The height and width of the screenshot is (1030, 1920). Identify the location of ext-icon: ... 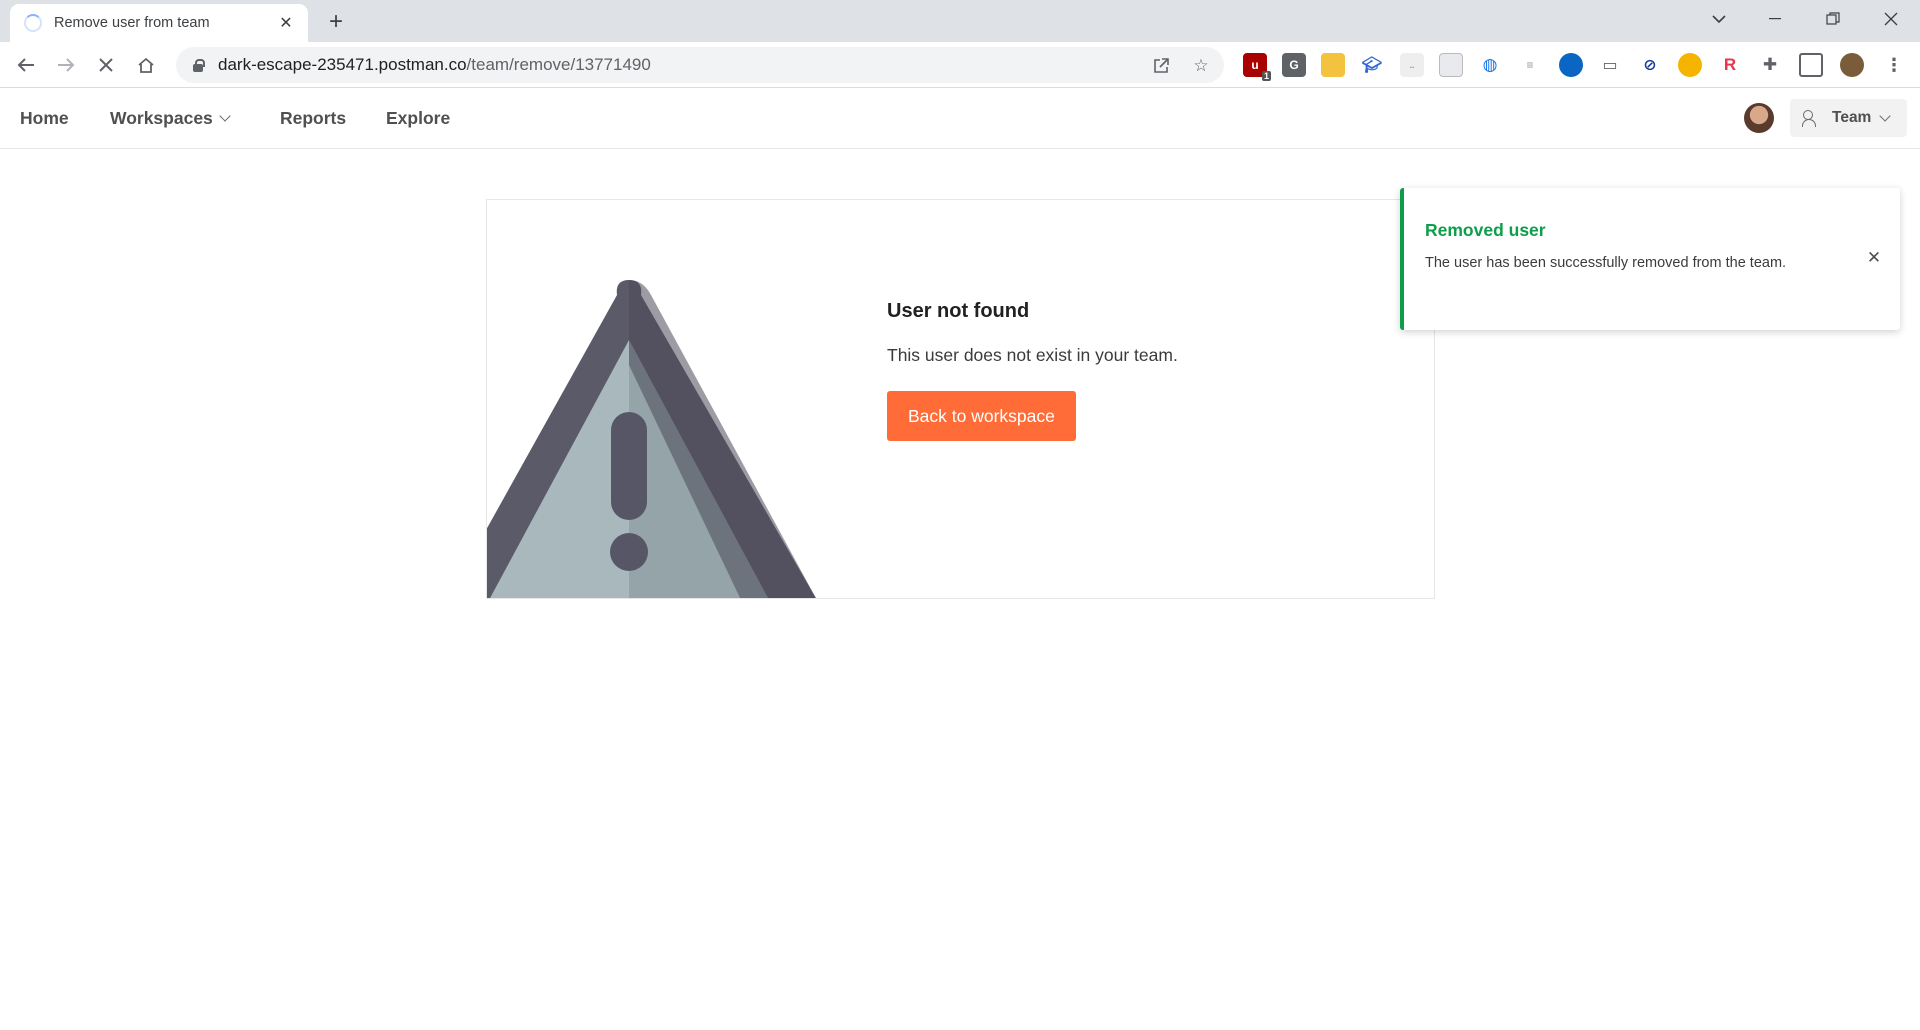
(1412, 65).